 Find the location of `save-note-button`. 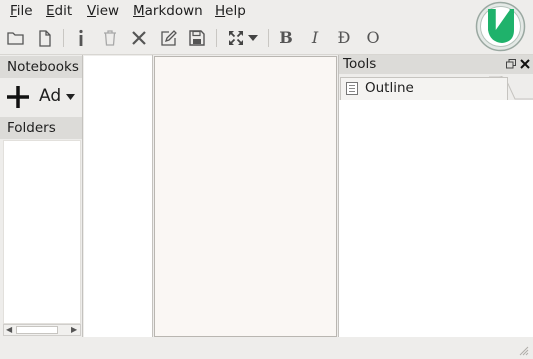

save-note-button is located at coordinates (197, 38).